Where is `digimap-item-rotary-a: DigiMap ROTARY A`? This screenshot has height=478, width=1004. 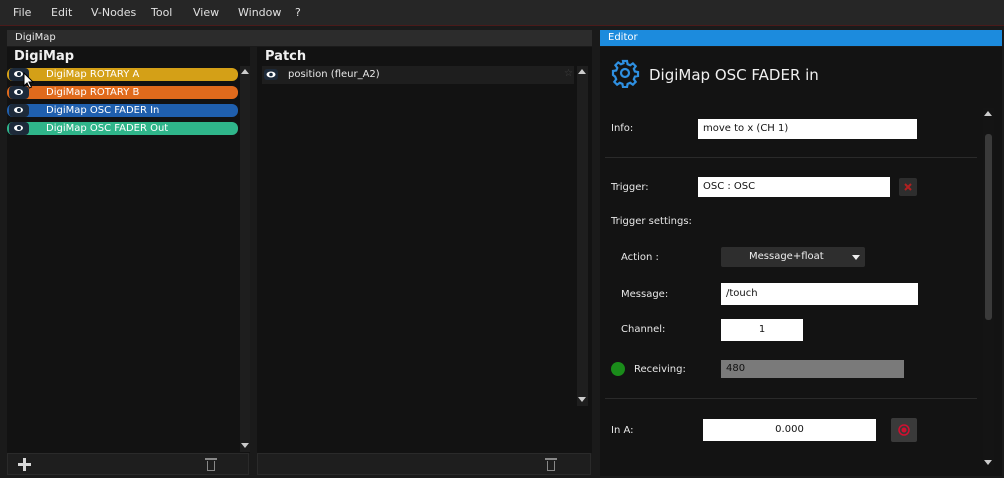 digimap-item-rotary-a: DigiMap ROTARY A is located at coordinates (122, 74).